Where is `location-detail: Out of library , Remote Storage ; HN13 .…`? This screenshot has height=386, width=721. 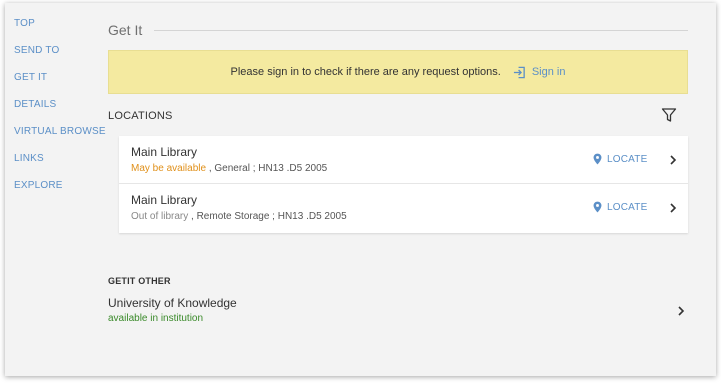
location-detail: Out of library , Remote Storage ; HN13 .… is located at coordinates (239, 216).